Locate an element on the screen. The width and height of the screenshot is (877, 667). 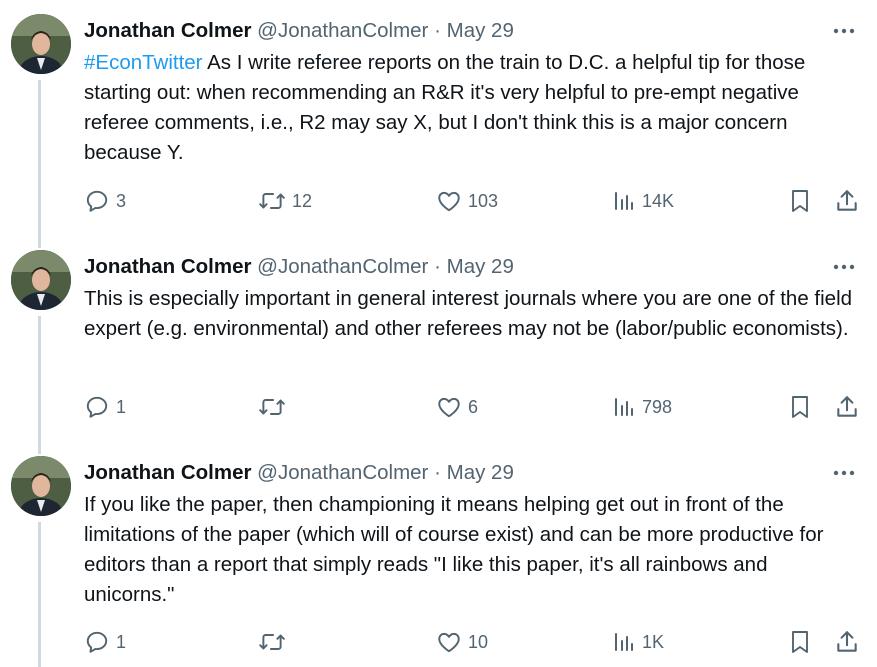
like-button: 103 is located at coordinates (467, 201).